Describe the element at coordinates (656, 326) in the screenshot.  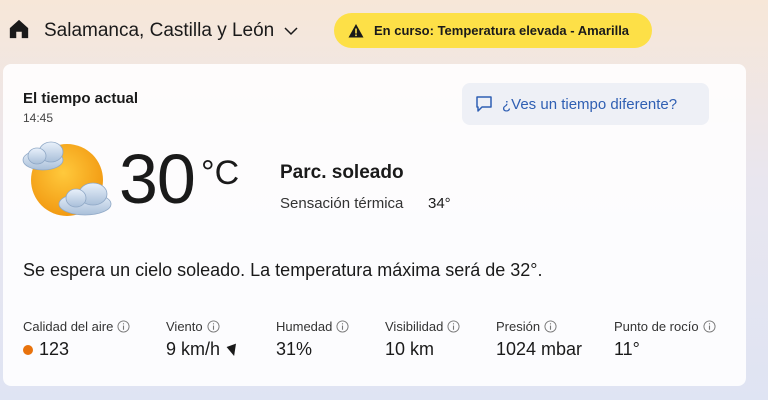
I see `metric-label: Punto de rocío` at that location.